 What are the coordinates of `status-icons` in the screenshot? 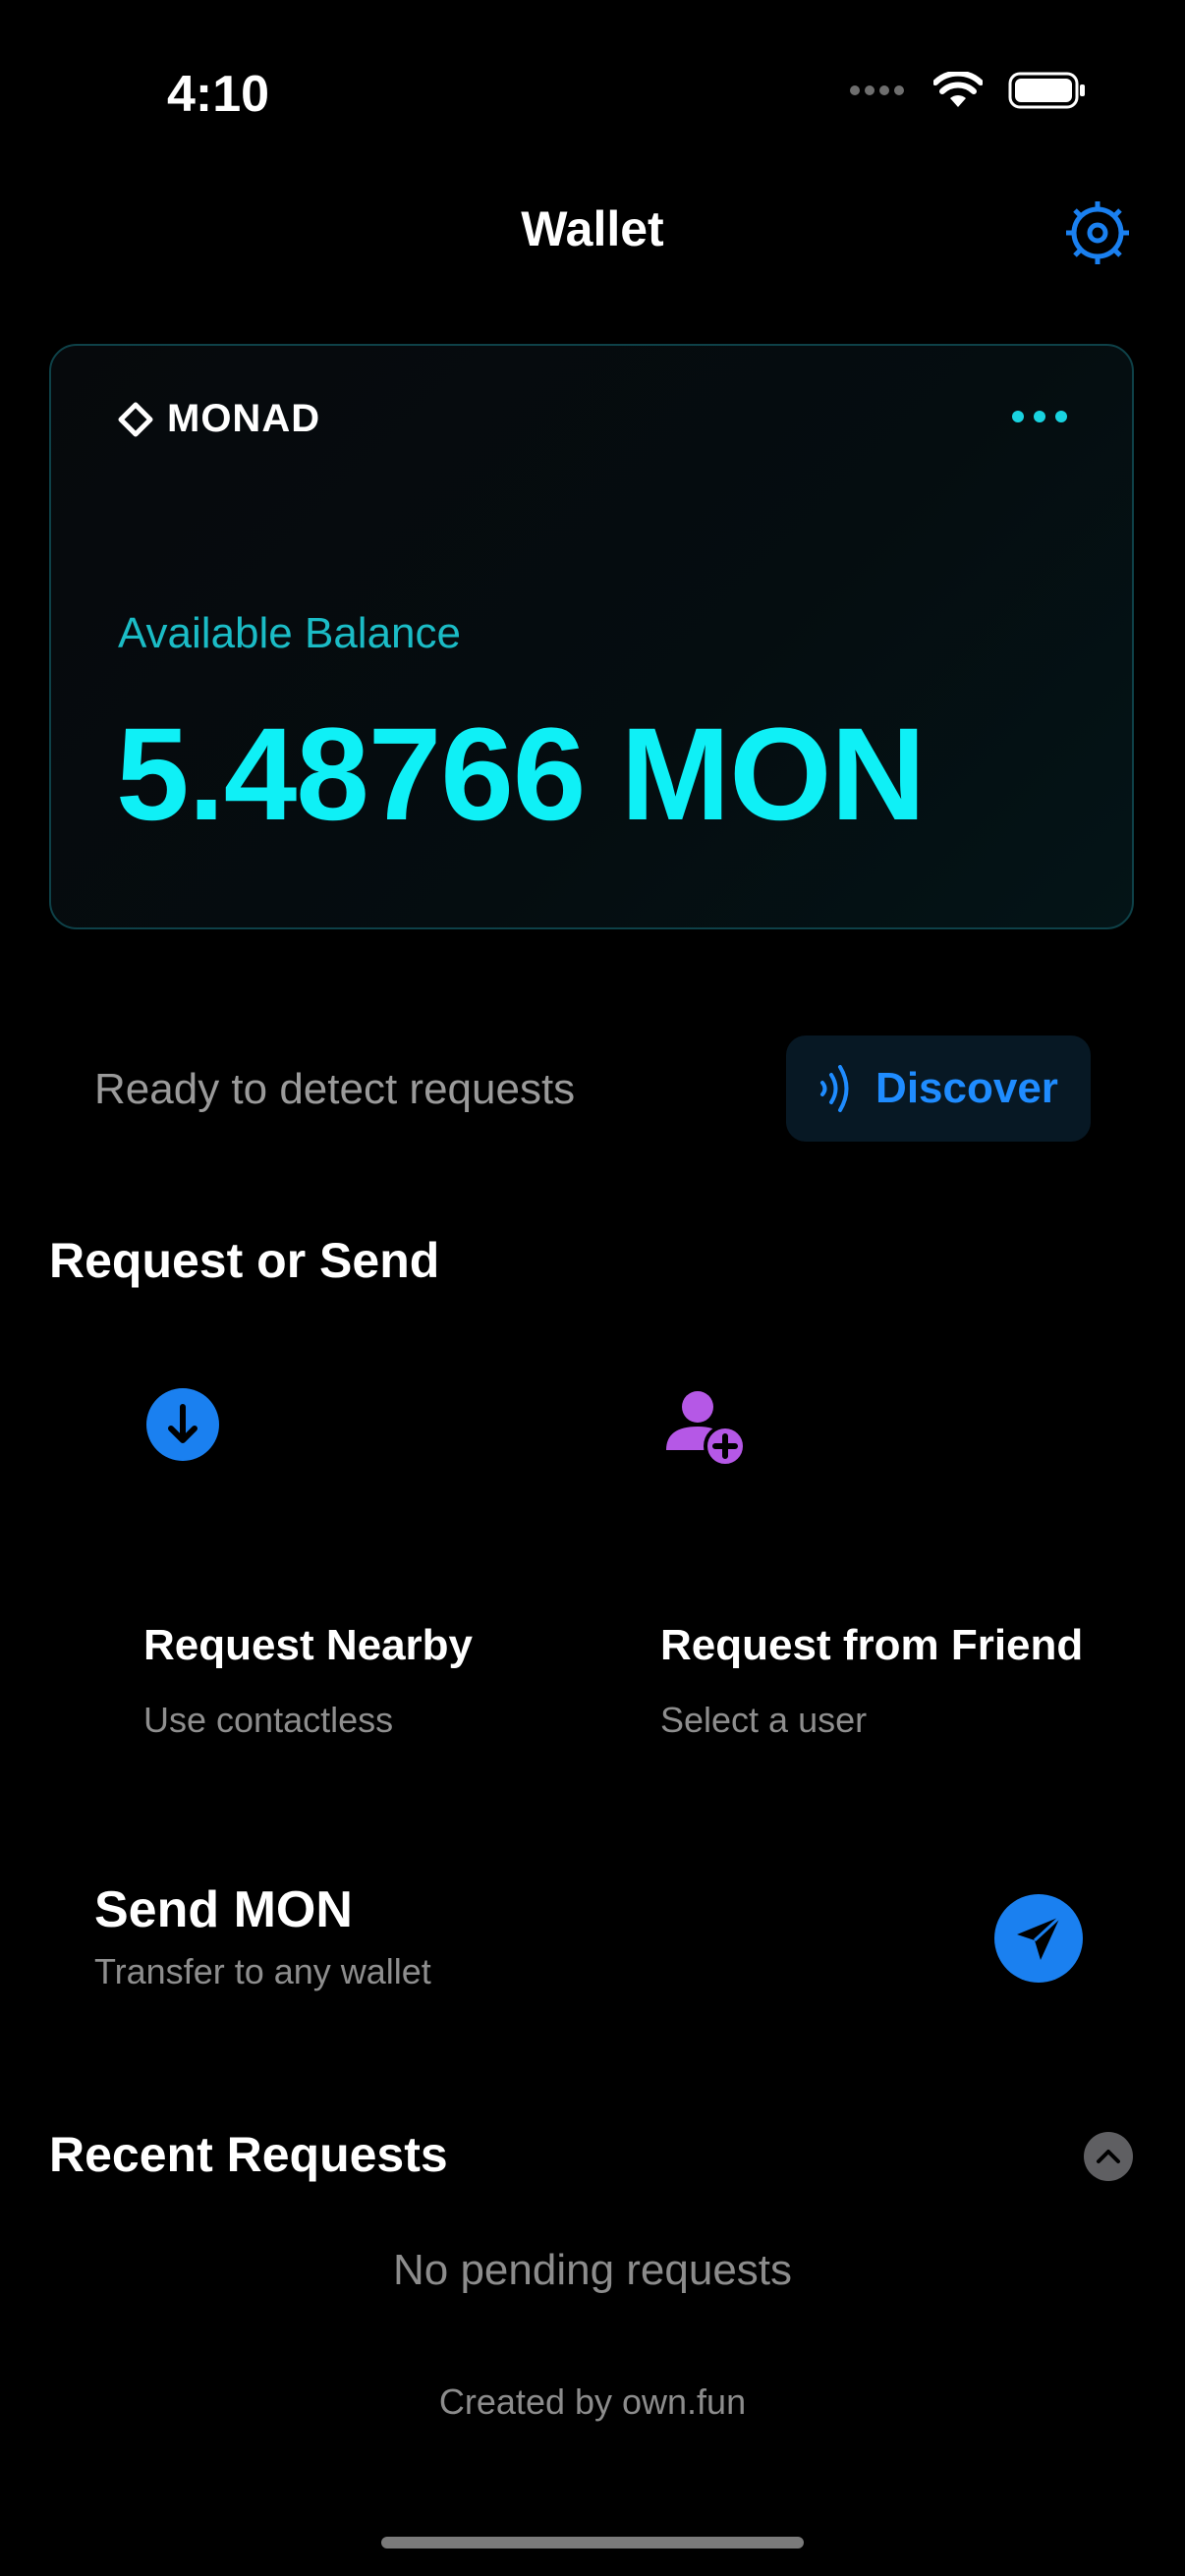 It's located at (968, 90).